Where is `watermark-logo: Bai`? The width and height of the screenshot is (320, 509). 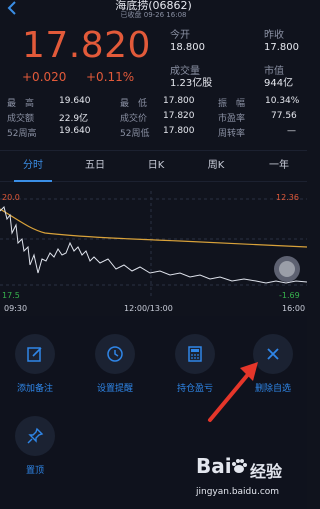 watermark-logo: Bai is located at coordinates (214, 466).